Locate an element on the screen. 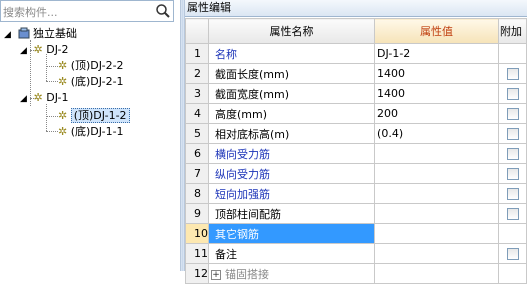 This screenshot has width=527, height=284. property-name: 相对底标高(m) is located at coordinates (291, 133).